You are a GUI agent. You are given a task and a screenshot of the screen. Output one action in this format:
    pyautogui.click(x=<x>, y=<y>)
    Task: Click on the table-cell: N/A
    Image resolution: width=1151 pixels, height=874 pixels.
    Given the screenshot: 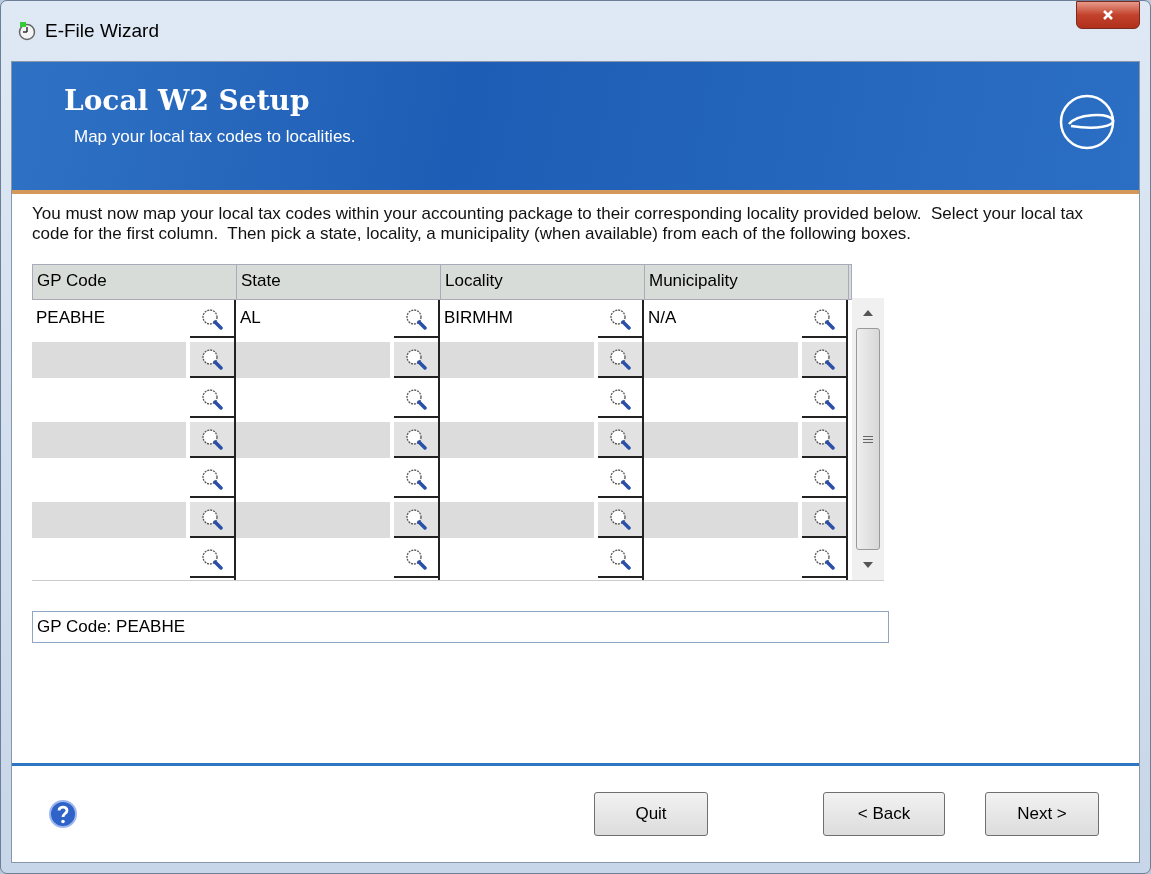 What is the action you would take?
    pyautogui.click(x=721, y=320)
    